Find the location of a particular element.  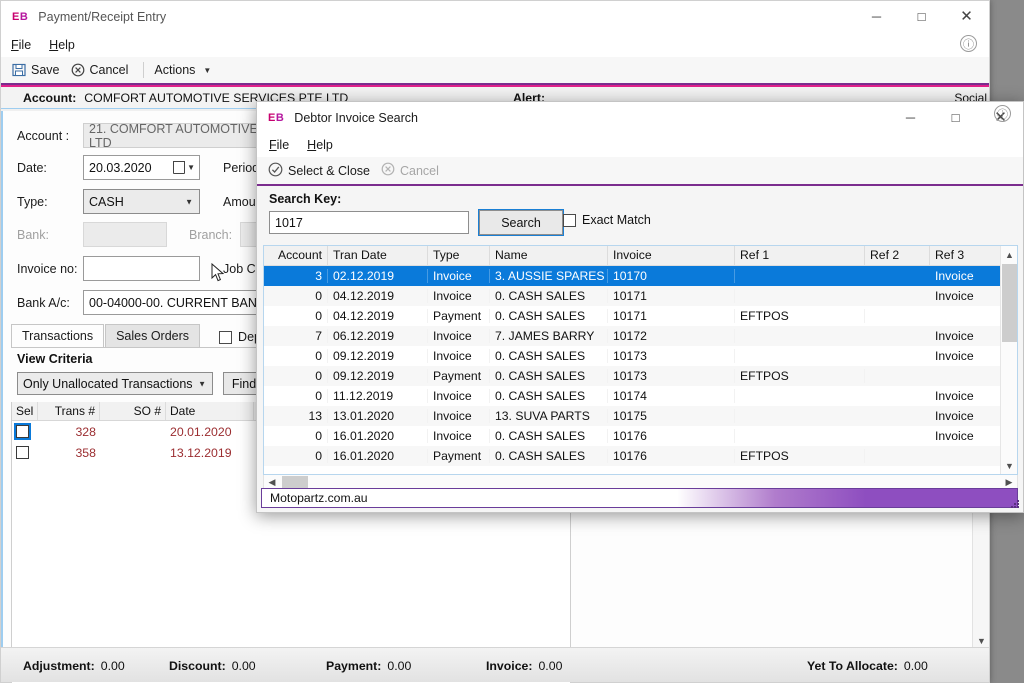

dialog-minimize-button: ─ is located at coordinates (910, 117).